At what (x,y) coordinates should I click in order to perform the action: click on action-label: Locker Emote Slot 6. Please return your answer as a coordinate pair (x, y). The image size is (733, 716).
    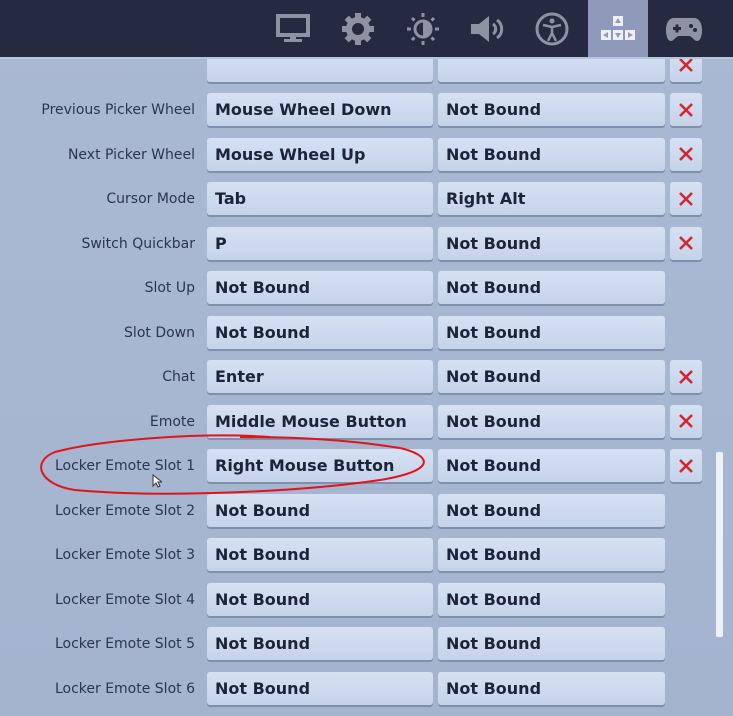
    Looking at the image, I should click on (124, 688).